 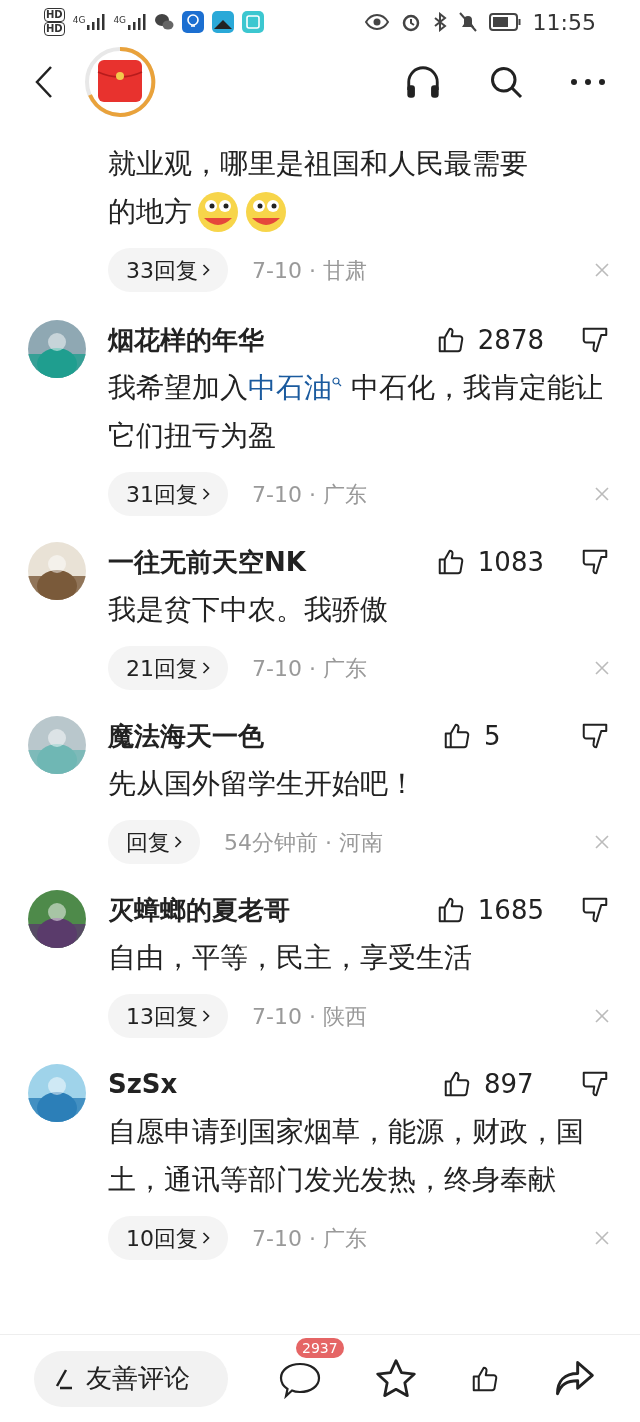 What do you see at coordinates (168, 494) in the screenshot?
I see `replies-button: 31回复` at bounding box center [168, 494].